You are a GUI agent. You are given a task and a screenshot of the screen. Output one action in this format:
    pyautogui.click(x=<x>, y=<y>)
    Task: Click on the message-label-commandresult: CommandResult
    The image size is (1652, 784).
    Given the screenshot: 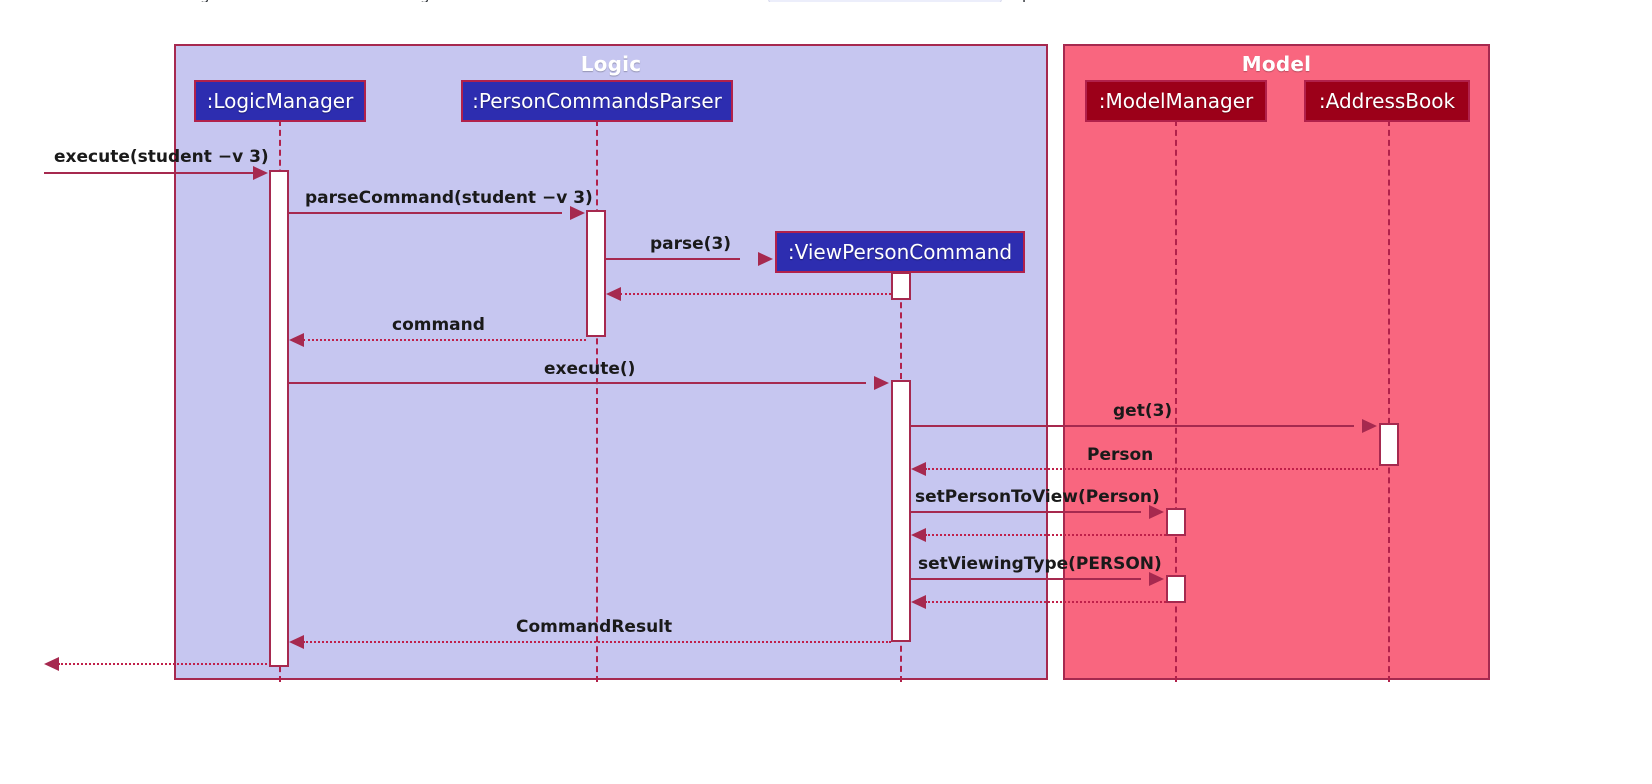 What is the action you would take?
    pyautogui.click(x=594, y=627)
    